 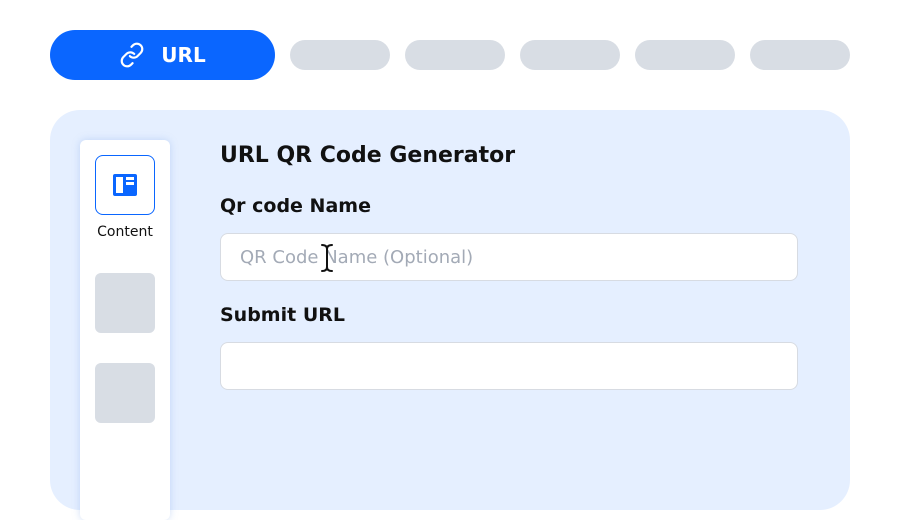 What do you see at coordinates (368, 155) in the screenshot?
I see `page-title: URL QR Code Generator` at bounding box center [368, 155].